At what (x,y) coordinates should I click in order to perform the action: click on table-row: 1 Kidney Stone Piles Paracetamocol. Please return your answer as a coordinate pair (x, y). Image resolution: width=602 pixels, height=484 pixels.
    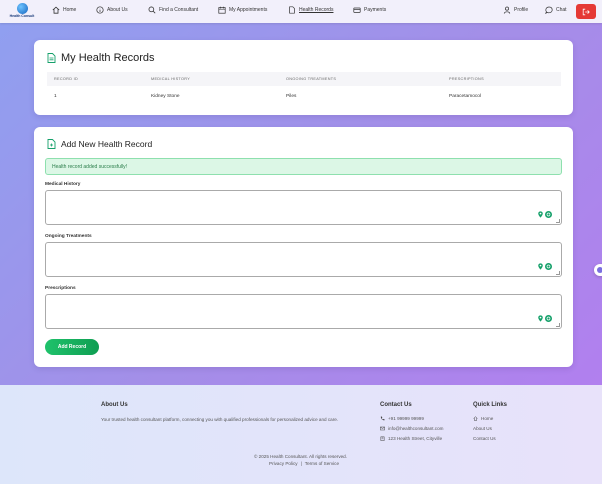
    Looking at the image, I should click on (304, 96).